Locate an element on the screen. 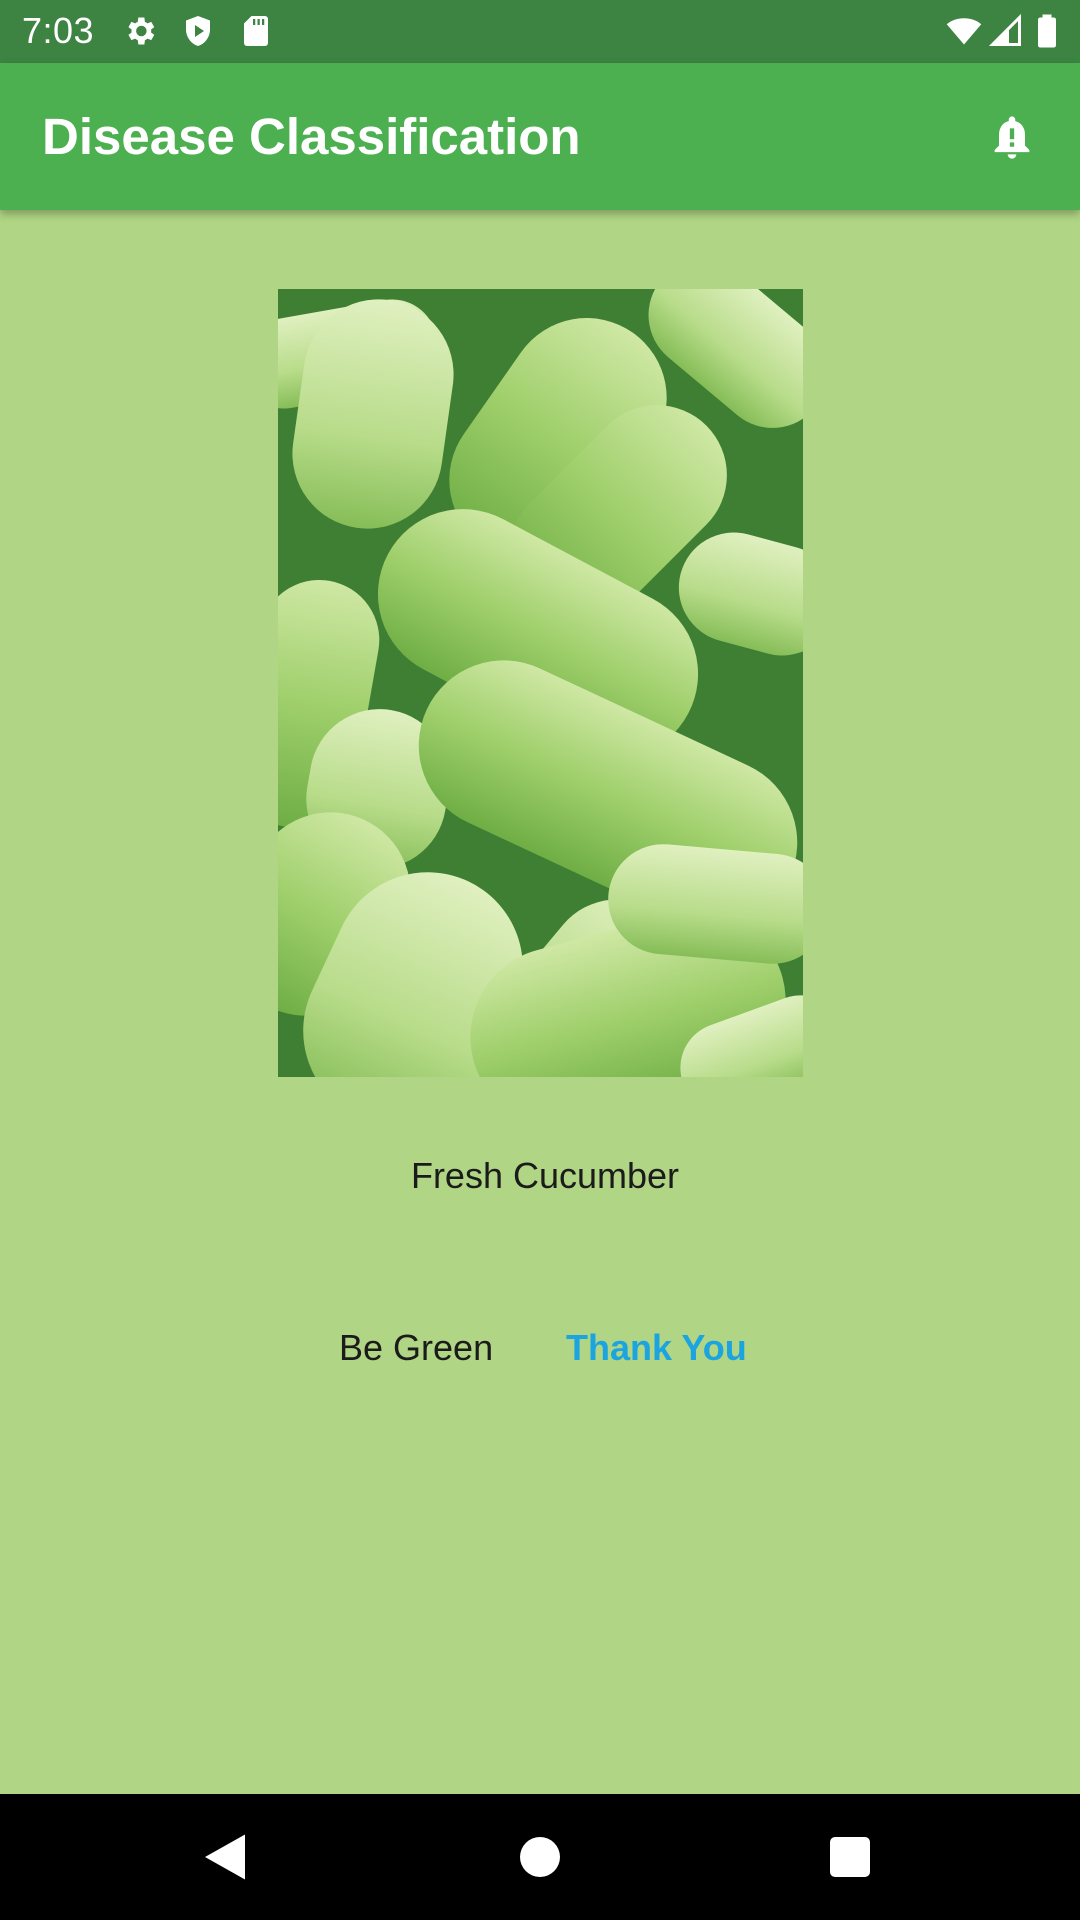  recents-icon is located at coordinates (850, 1857).